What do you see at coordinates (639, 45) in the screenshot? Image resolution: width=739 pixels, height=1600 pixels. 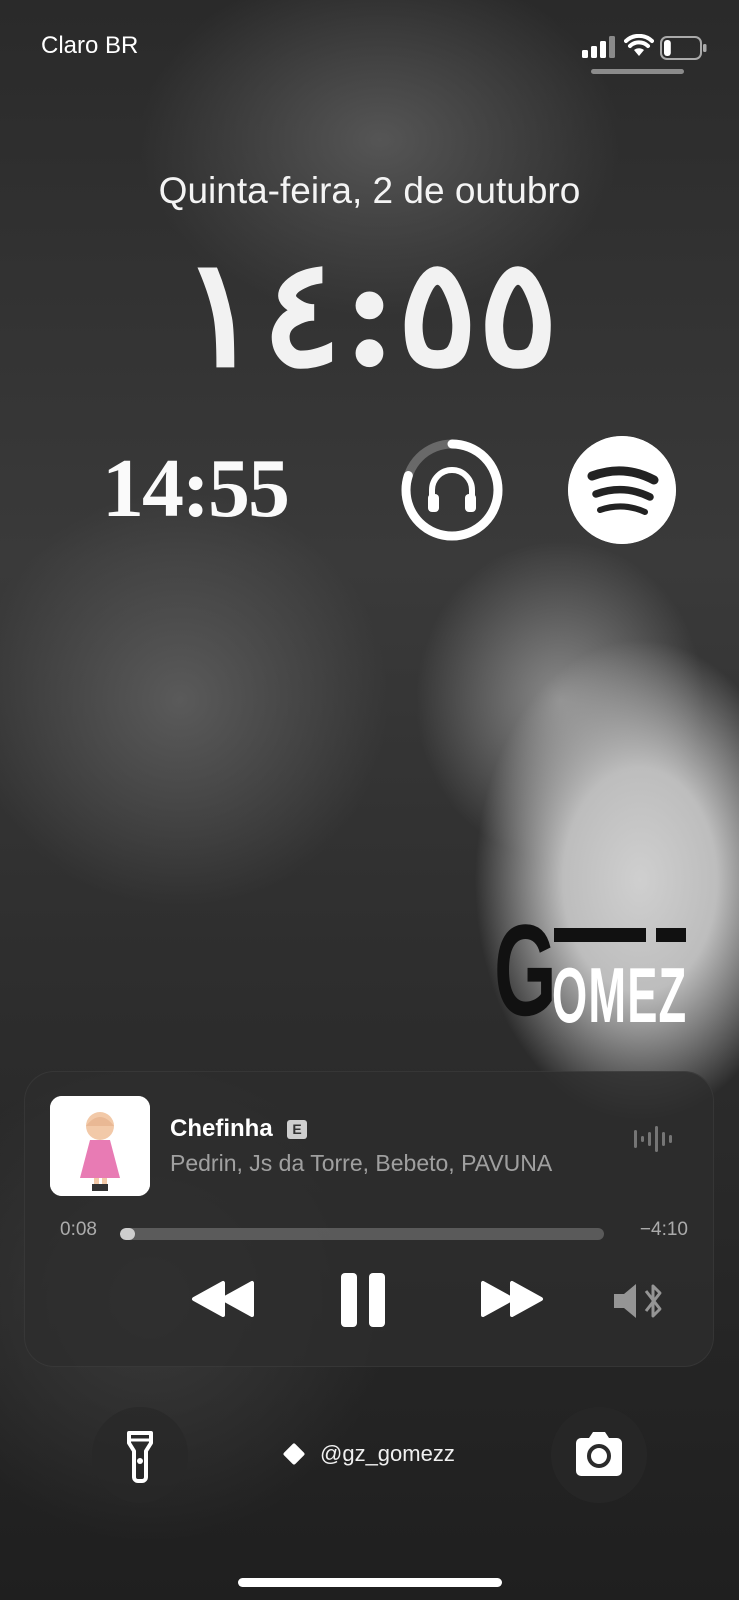 I see `wifi-icon` at bounding box center [639, 45].